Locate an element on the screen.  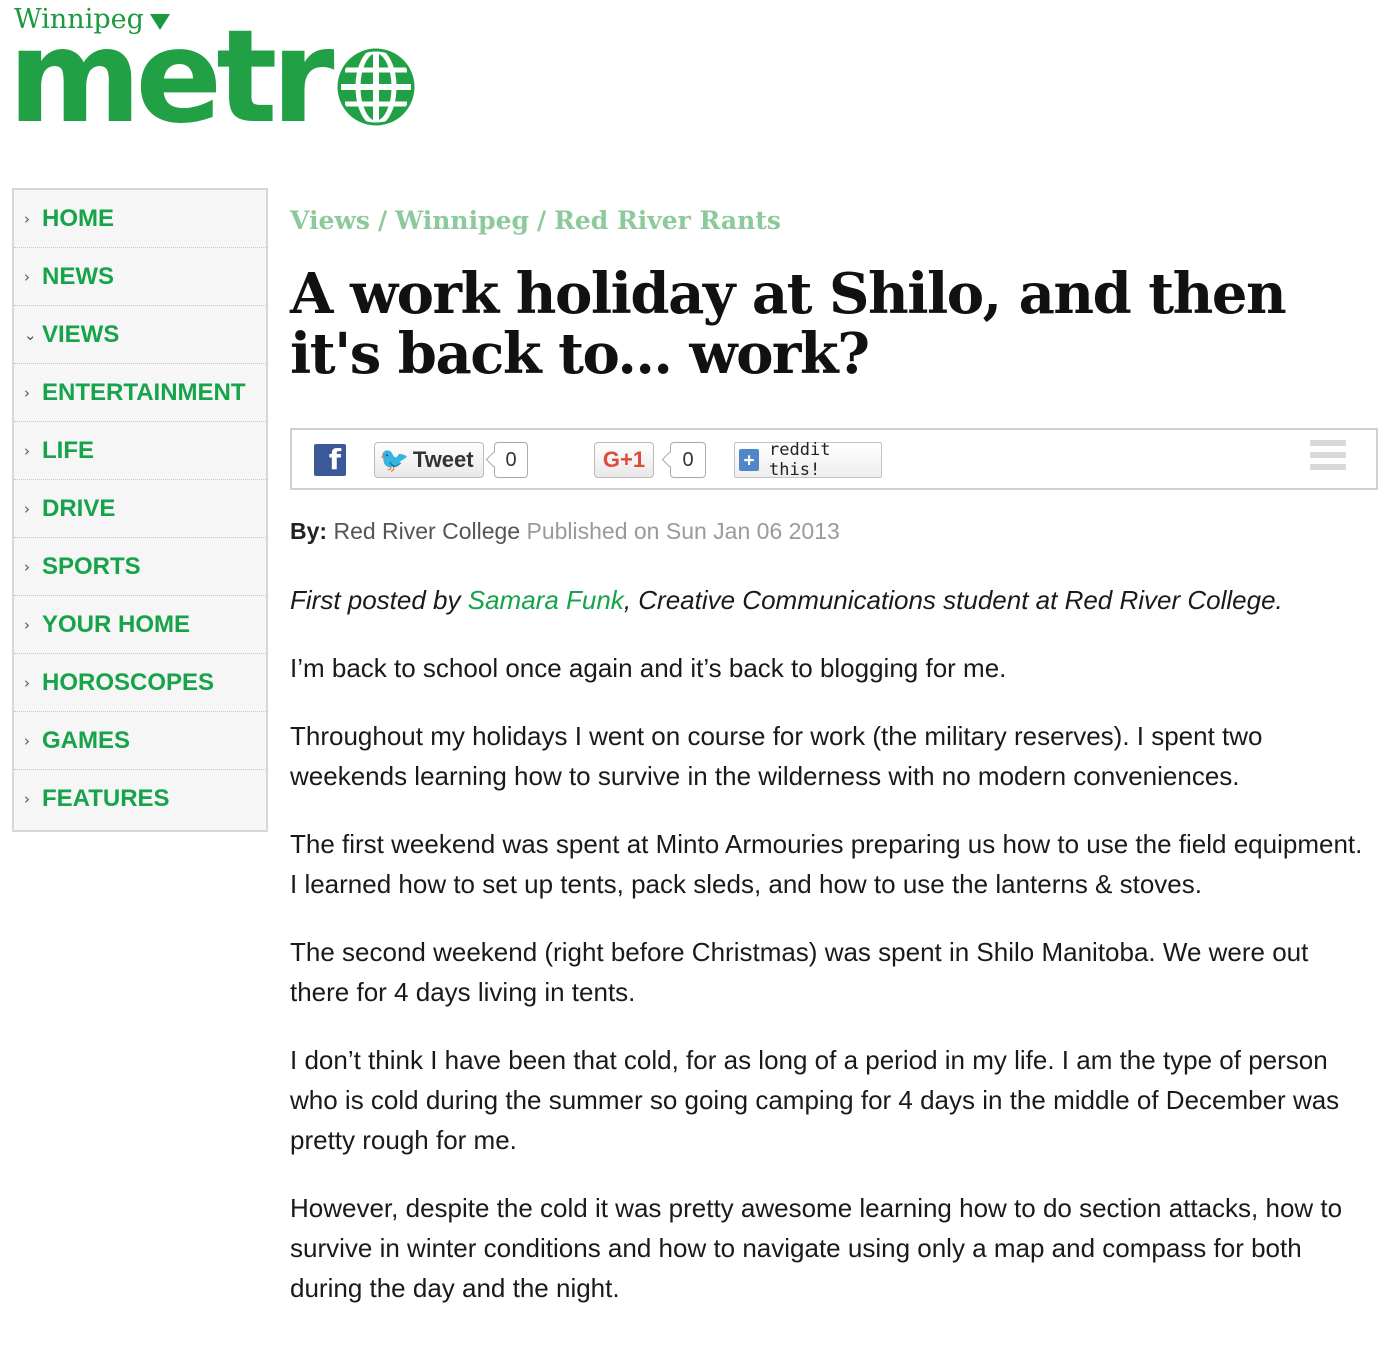
nav-item-views: ⌄ VIEWS is located at coordinates (140, 335).